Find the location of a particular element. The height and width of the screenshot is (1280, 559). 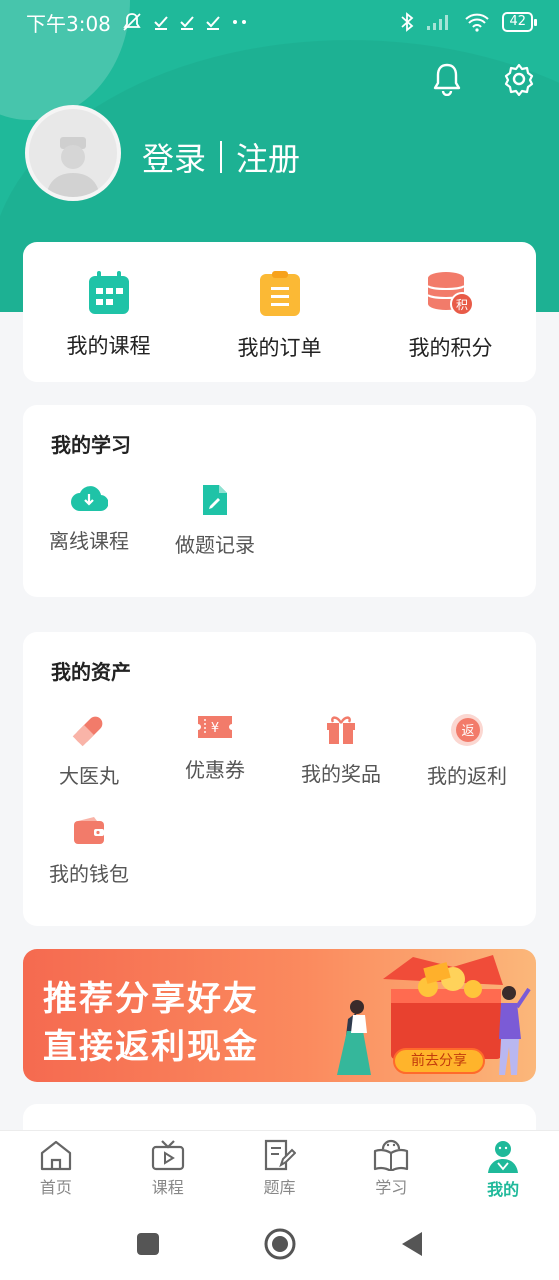

register-link: 注册 is located at coordinates (268, 157).